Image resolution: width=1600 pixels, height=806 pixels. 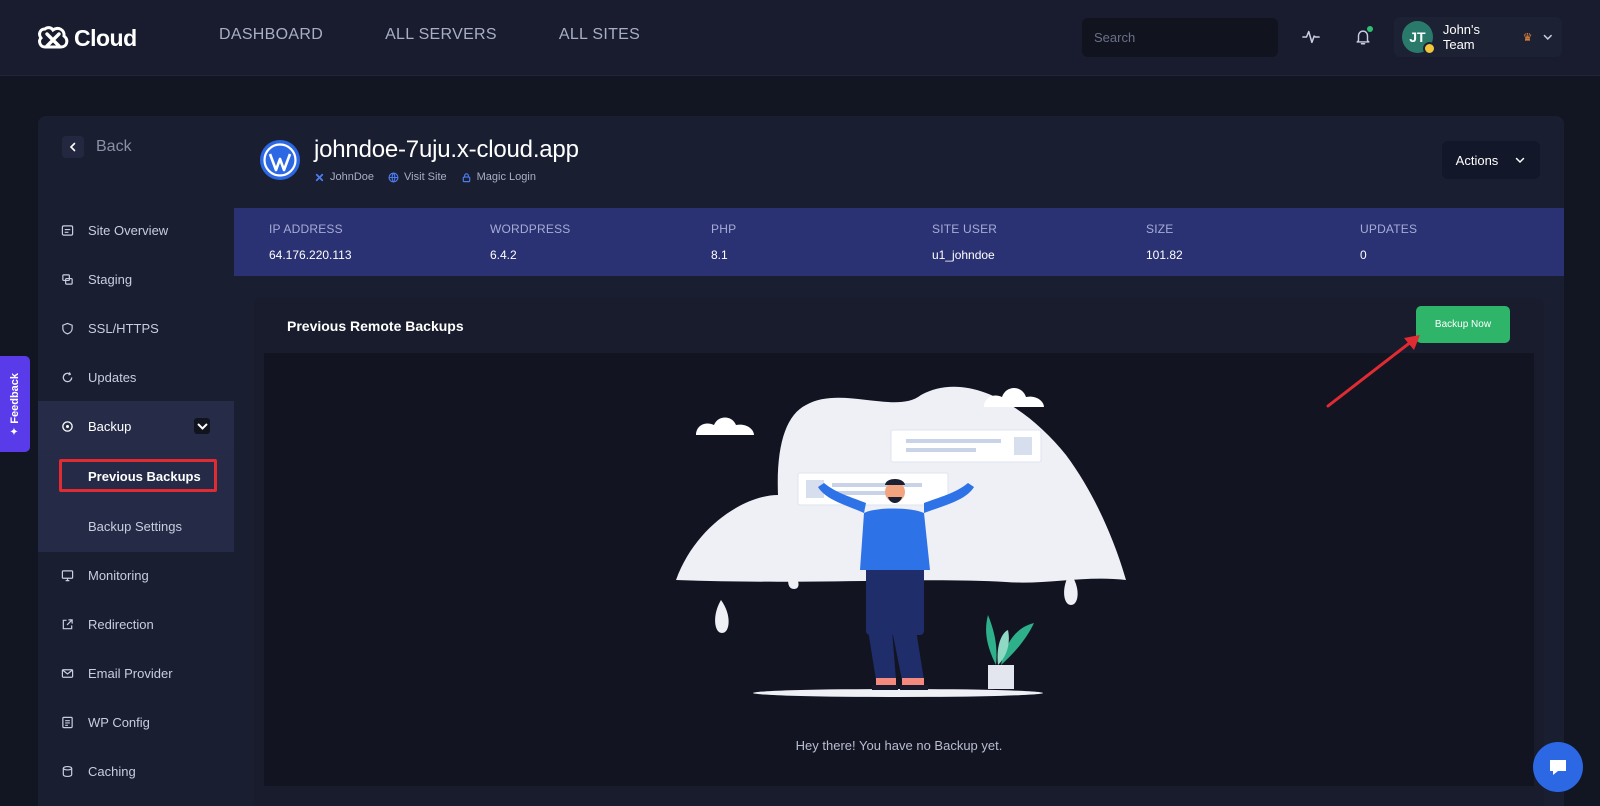 What do you see at coordinates (352, 177) in the screenshot?
I see `site-owner: JohnDoe` at bounding box center [352, 177].